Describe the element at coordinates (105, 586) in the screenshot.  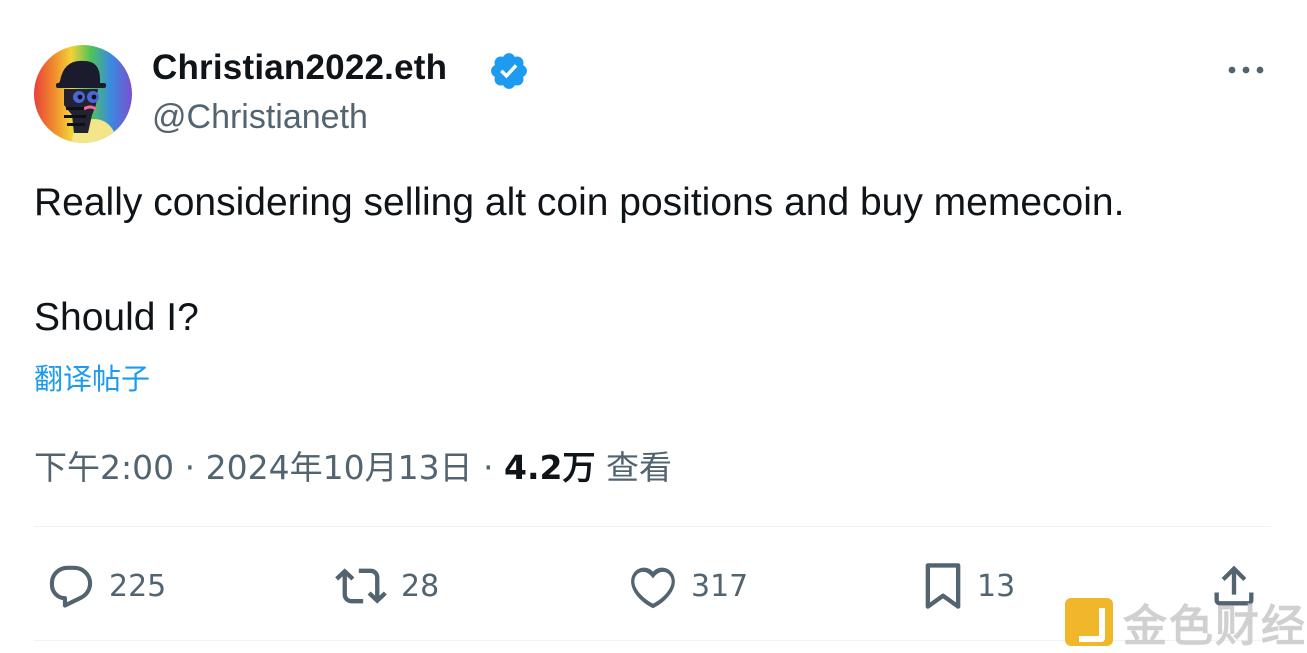
I see `reply-button: 225` at that location.